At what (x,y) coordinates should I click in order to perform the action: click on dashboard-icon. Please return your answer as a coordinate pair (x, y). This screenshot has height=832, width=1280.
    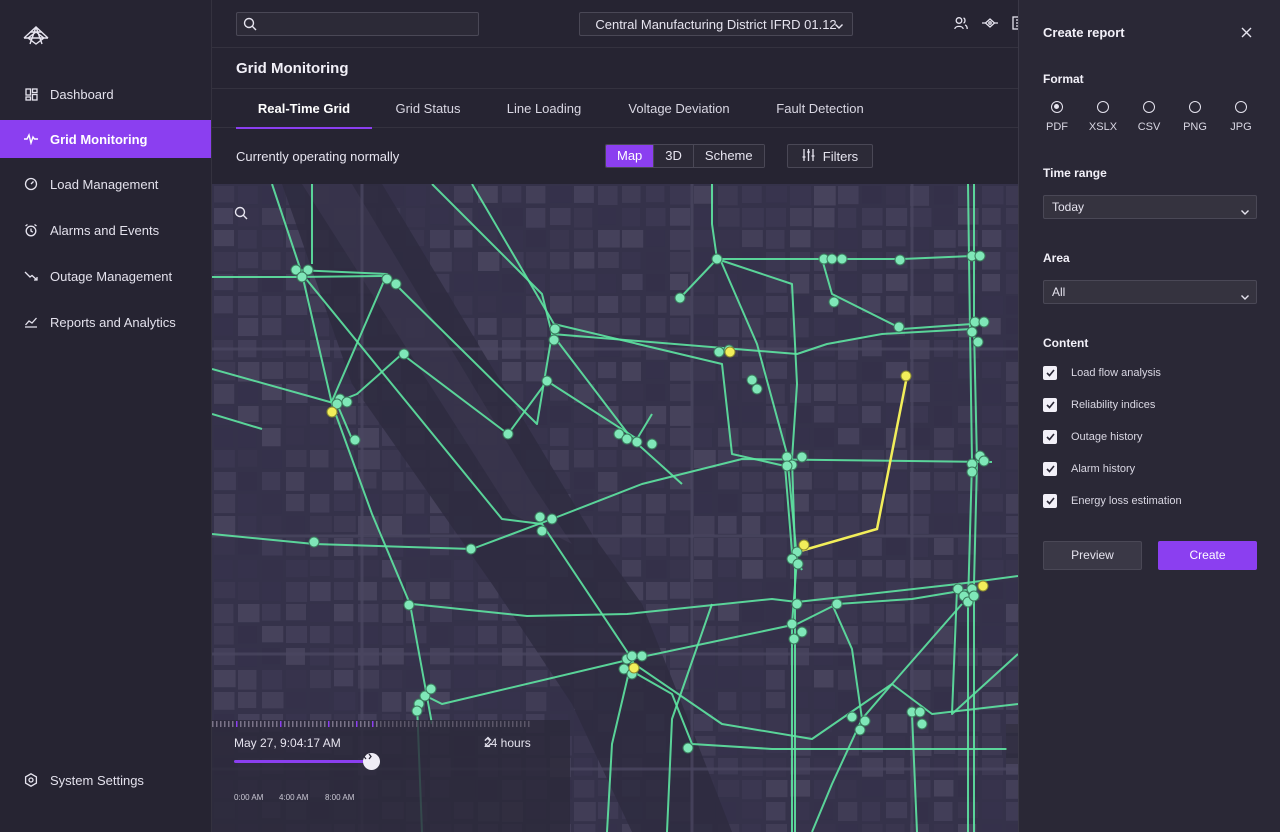
    Looking at the image, I should click on (31, 94).